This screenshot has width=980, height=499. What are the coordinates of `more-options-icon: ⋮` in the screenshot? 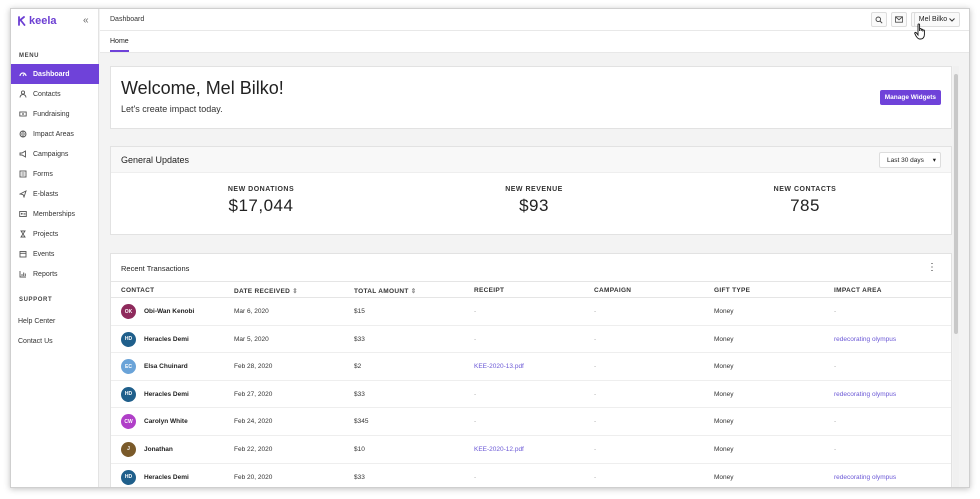 It's located at (932, 267).